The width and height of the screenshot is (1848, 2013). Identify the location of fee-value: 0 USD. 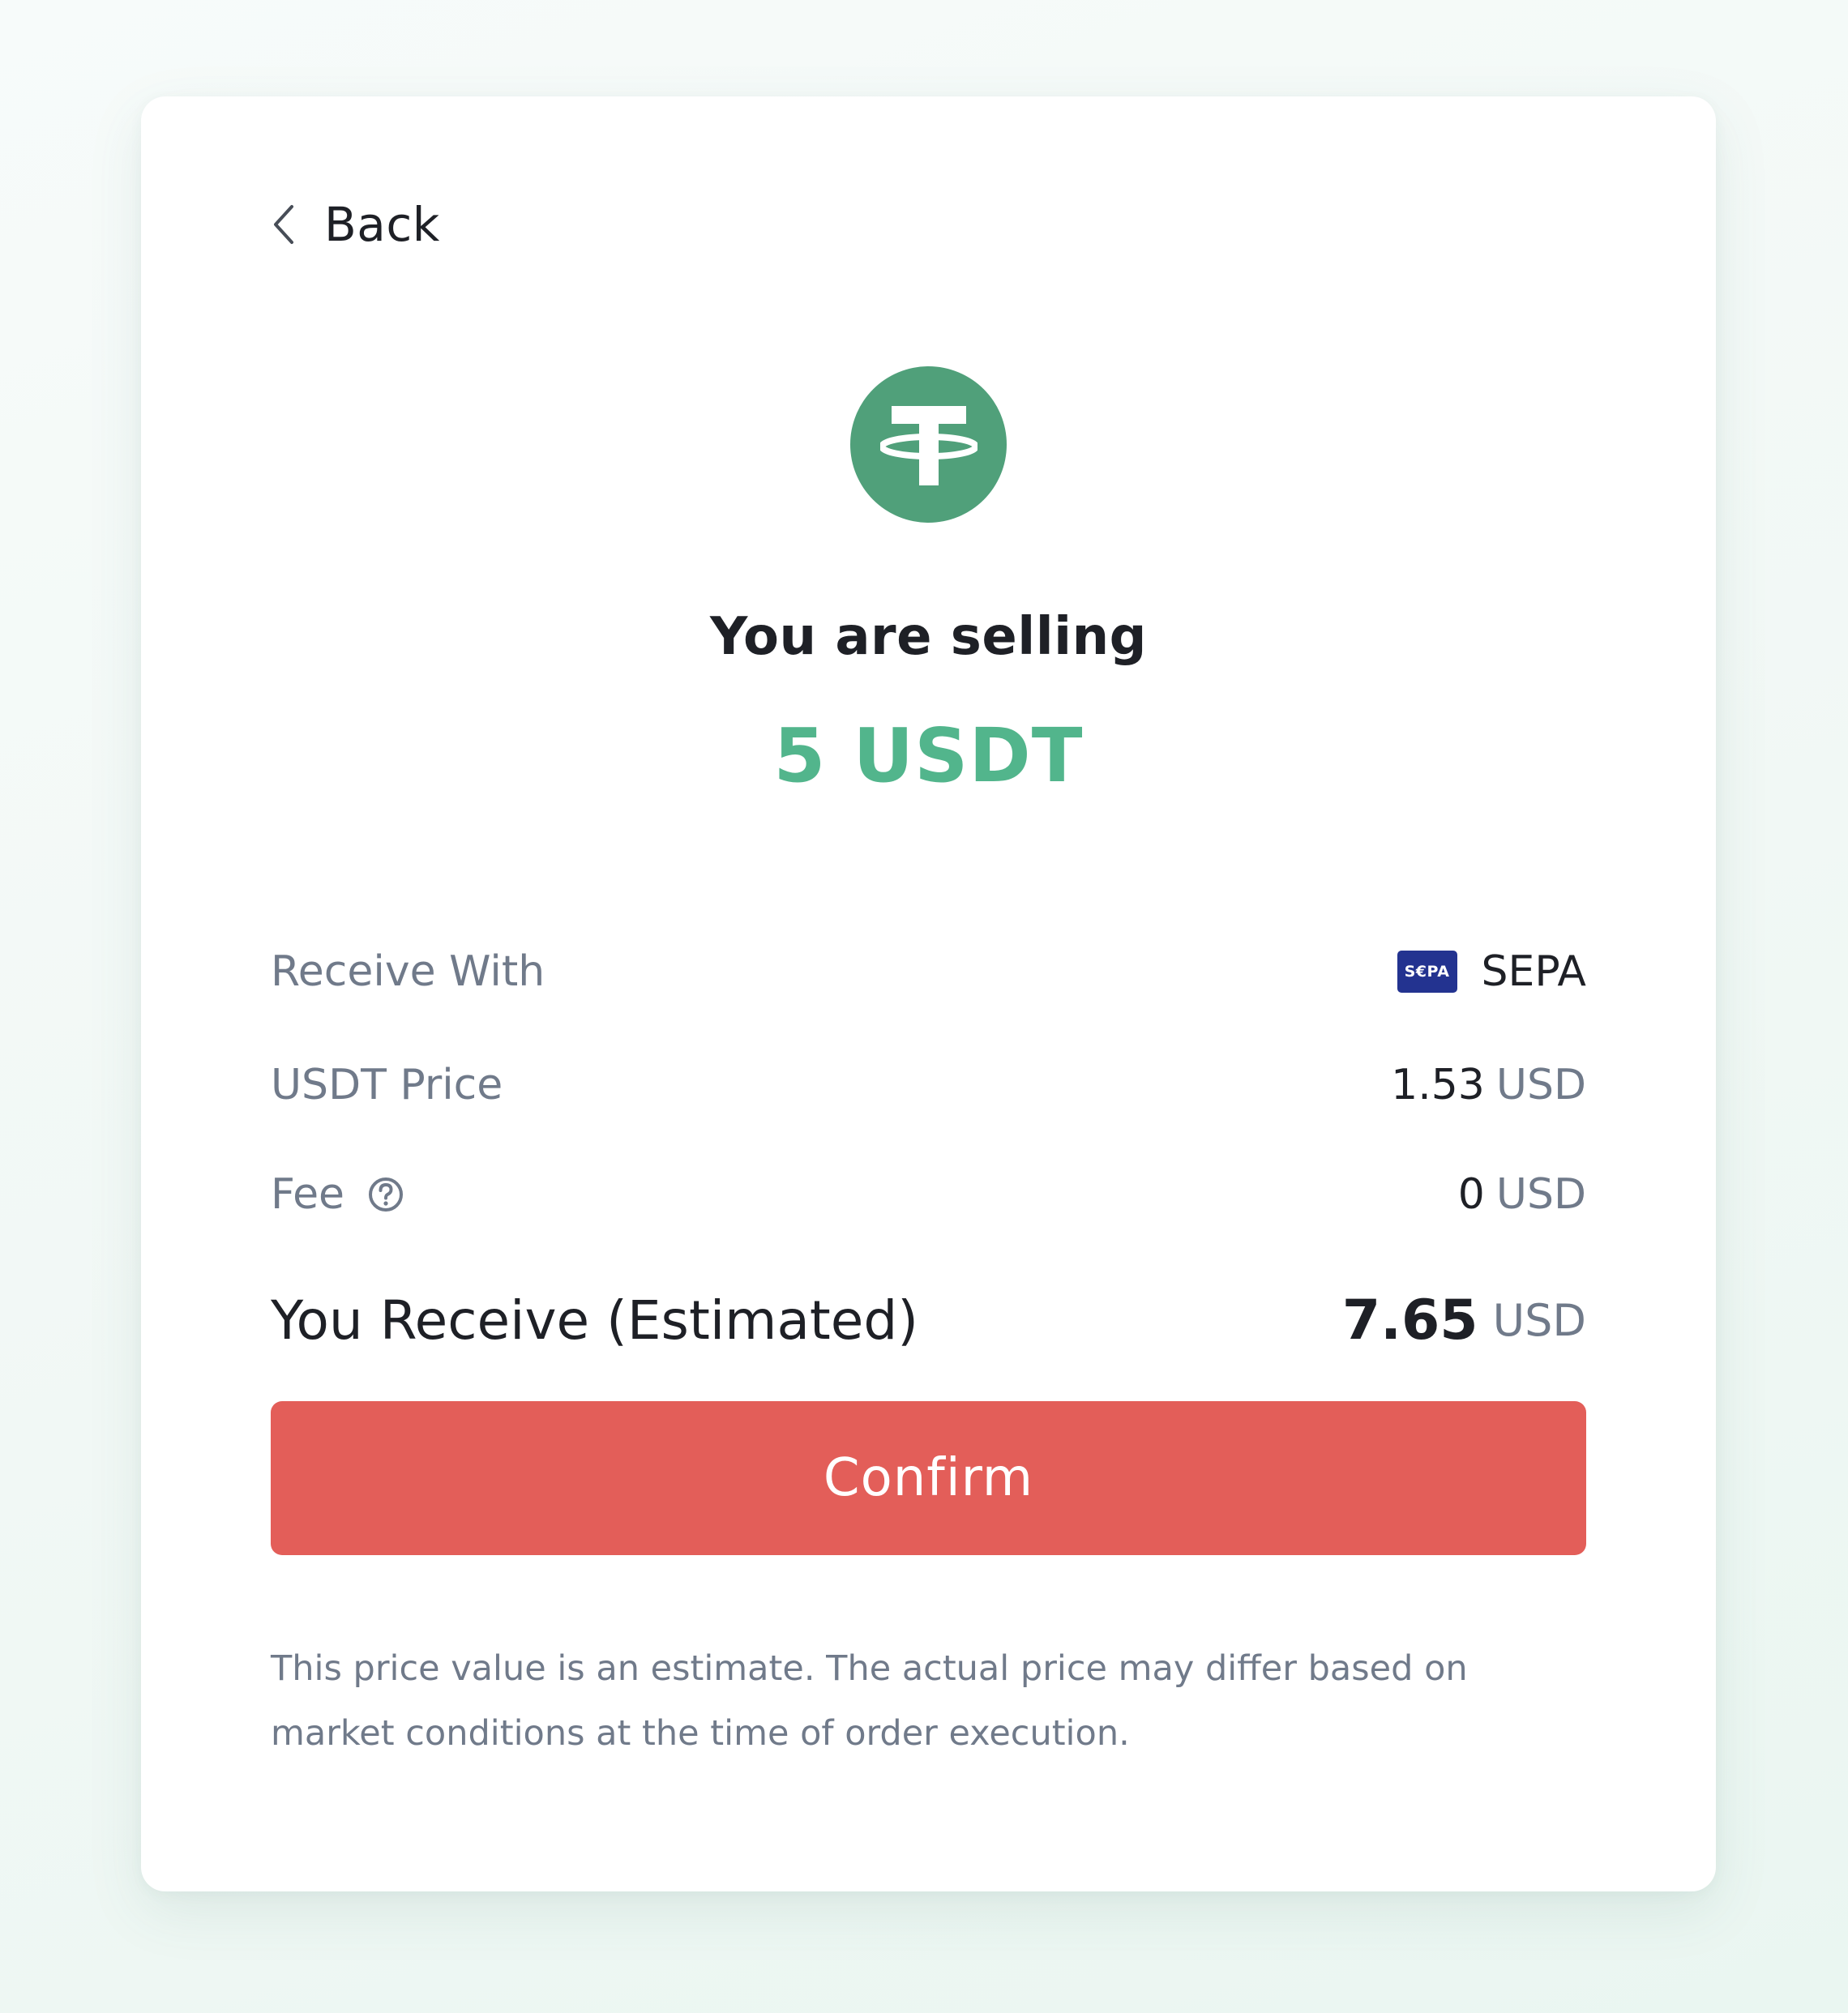
(1522, 1195).